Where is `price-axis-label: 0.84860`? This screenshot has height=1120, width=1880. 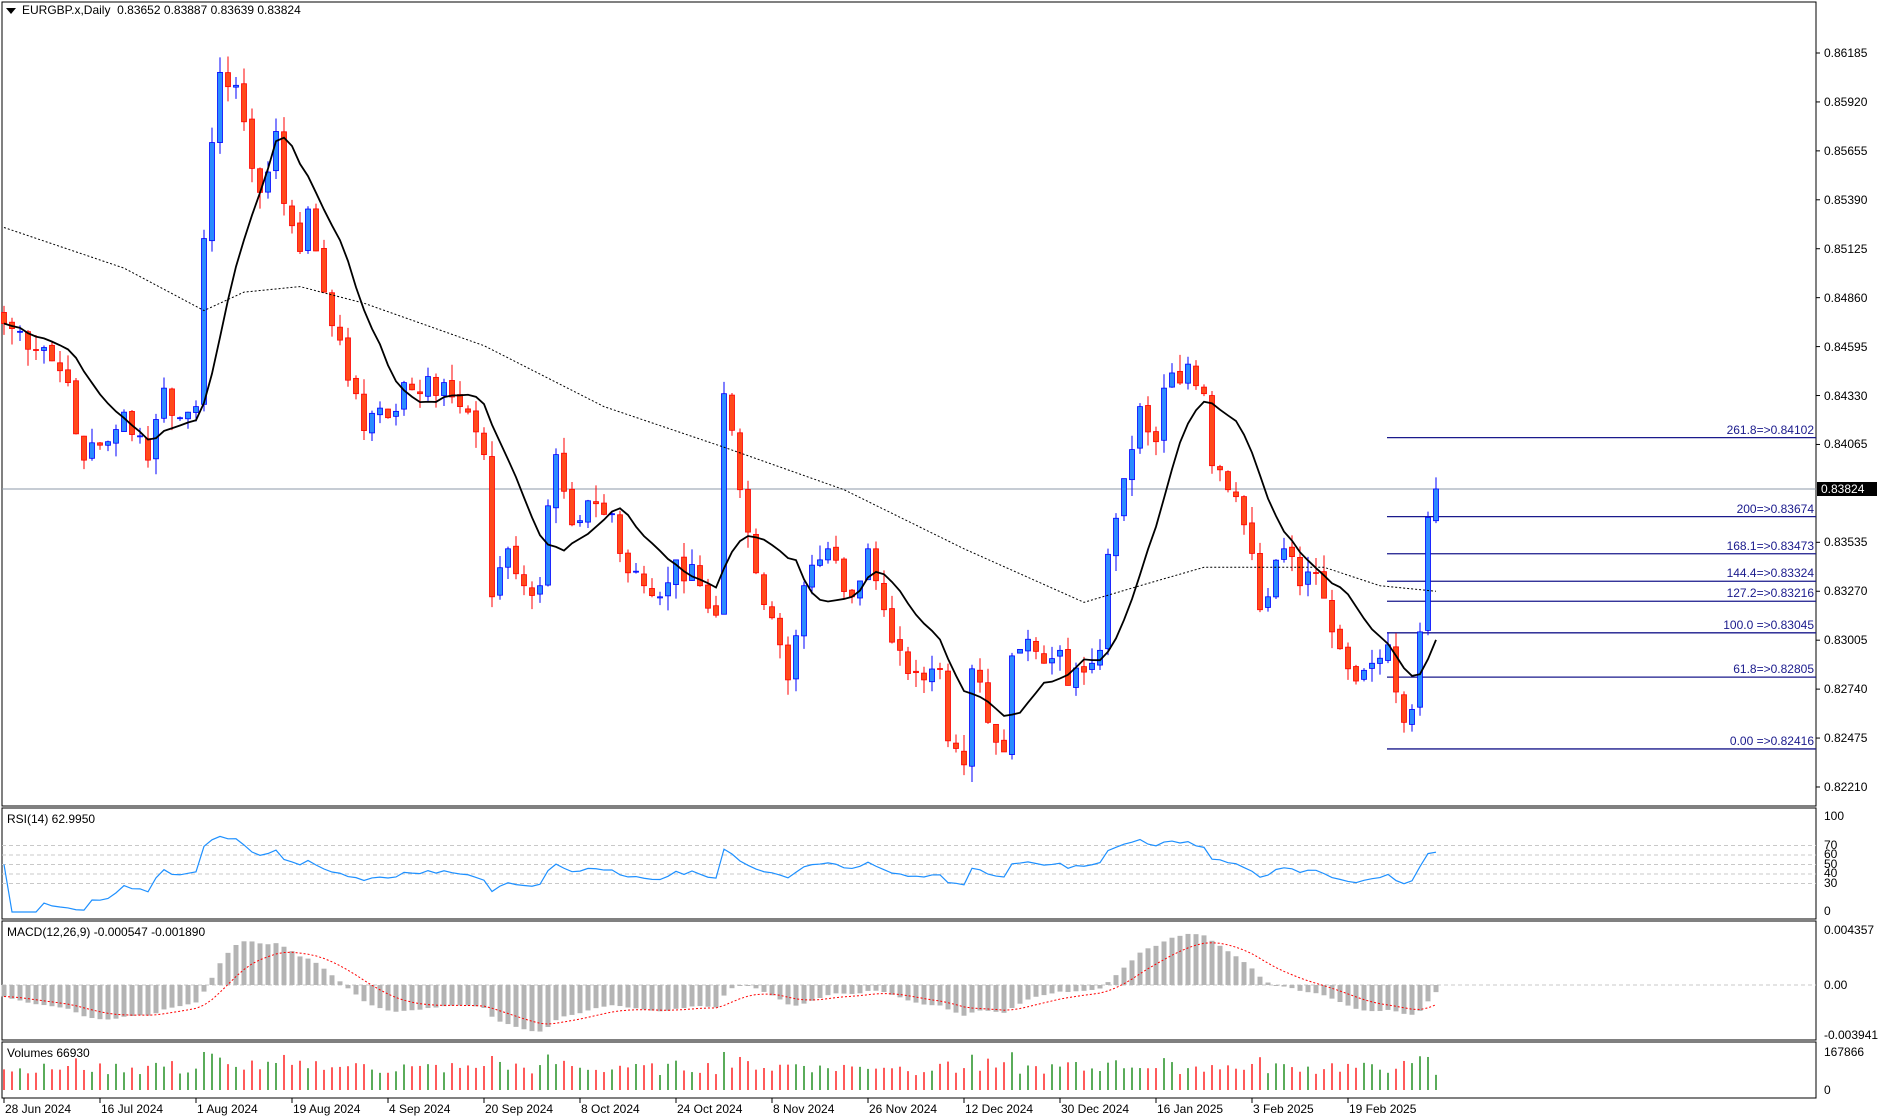
price-axis-label: 0.84860 is located at coordinates (1846, 297).